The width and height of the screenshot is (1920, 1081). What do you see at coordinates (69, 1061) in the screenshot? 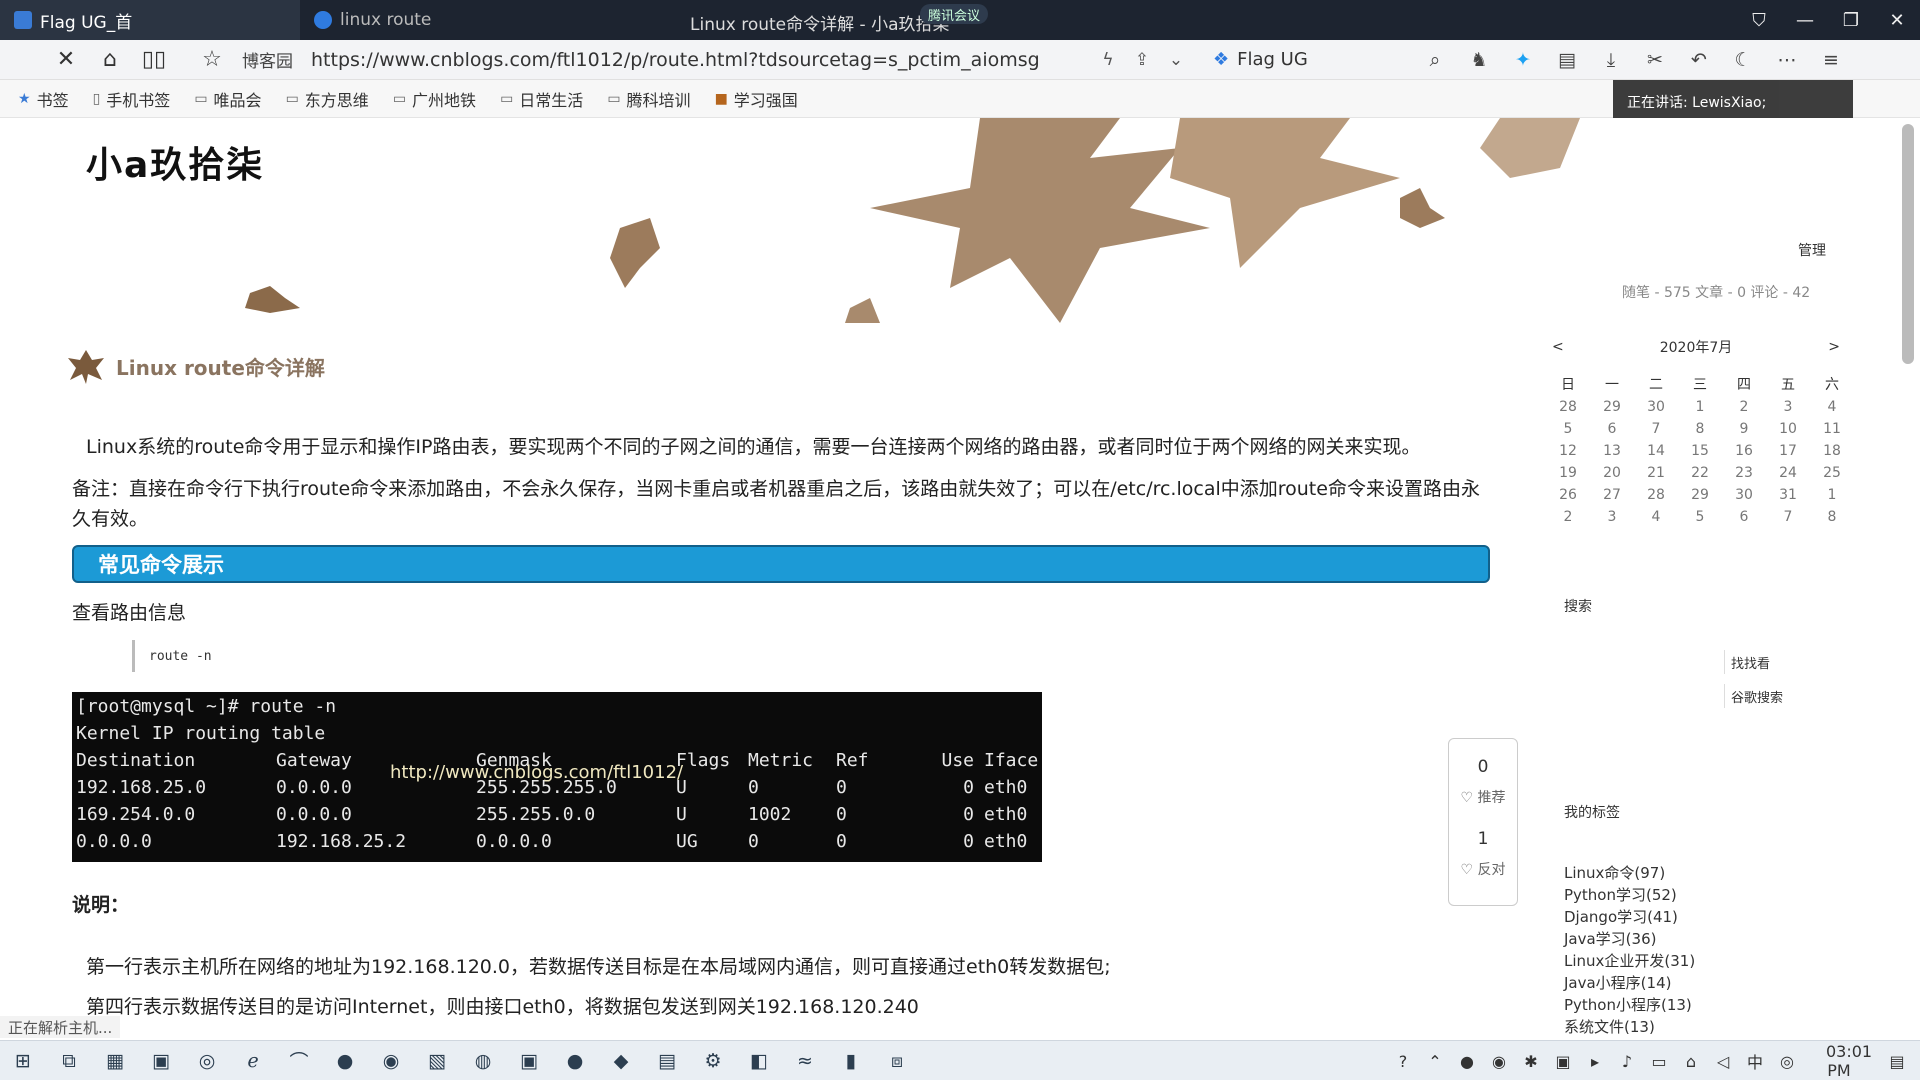
I see `task-view-icon: ⧉` at bounding box center [69, 1061].